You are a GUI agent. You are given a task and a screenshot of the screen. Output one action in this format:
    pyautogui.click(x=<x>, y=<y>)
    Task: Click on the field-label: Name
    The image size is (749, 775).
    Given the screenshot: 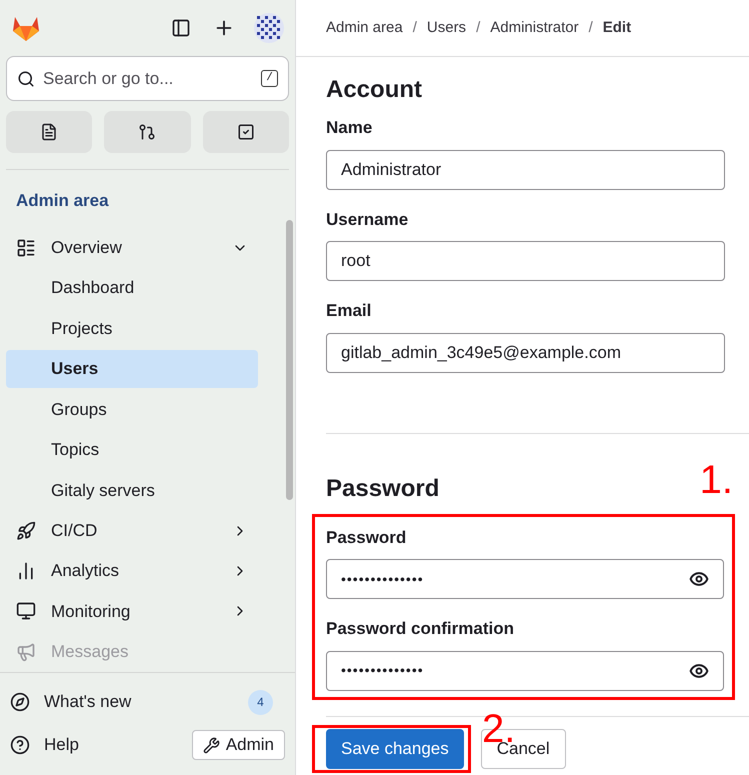 What is the action you would take?
    pyautogui.click(x=350, y=128)
    